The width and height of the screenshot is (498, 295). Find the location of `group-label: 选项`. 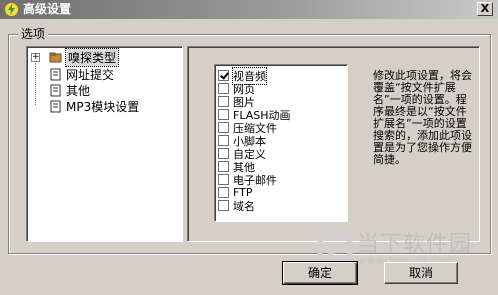

group-label: 选项 is located at coordinates (33, 34).